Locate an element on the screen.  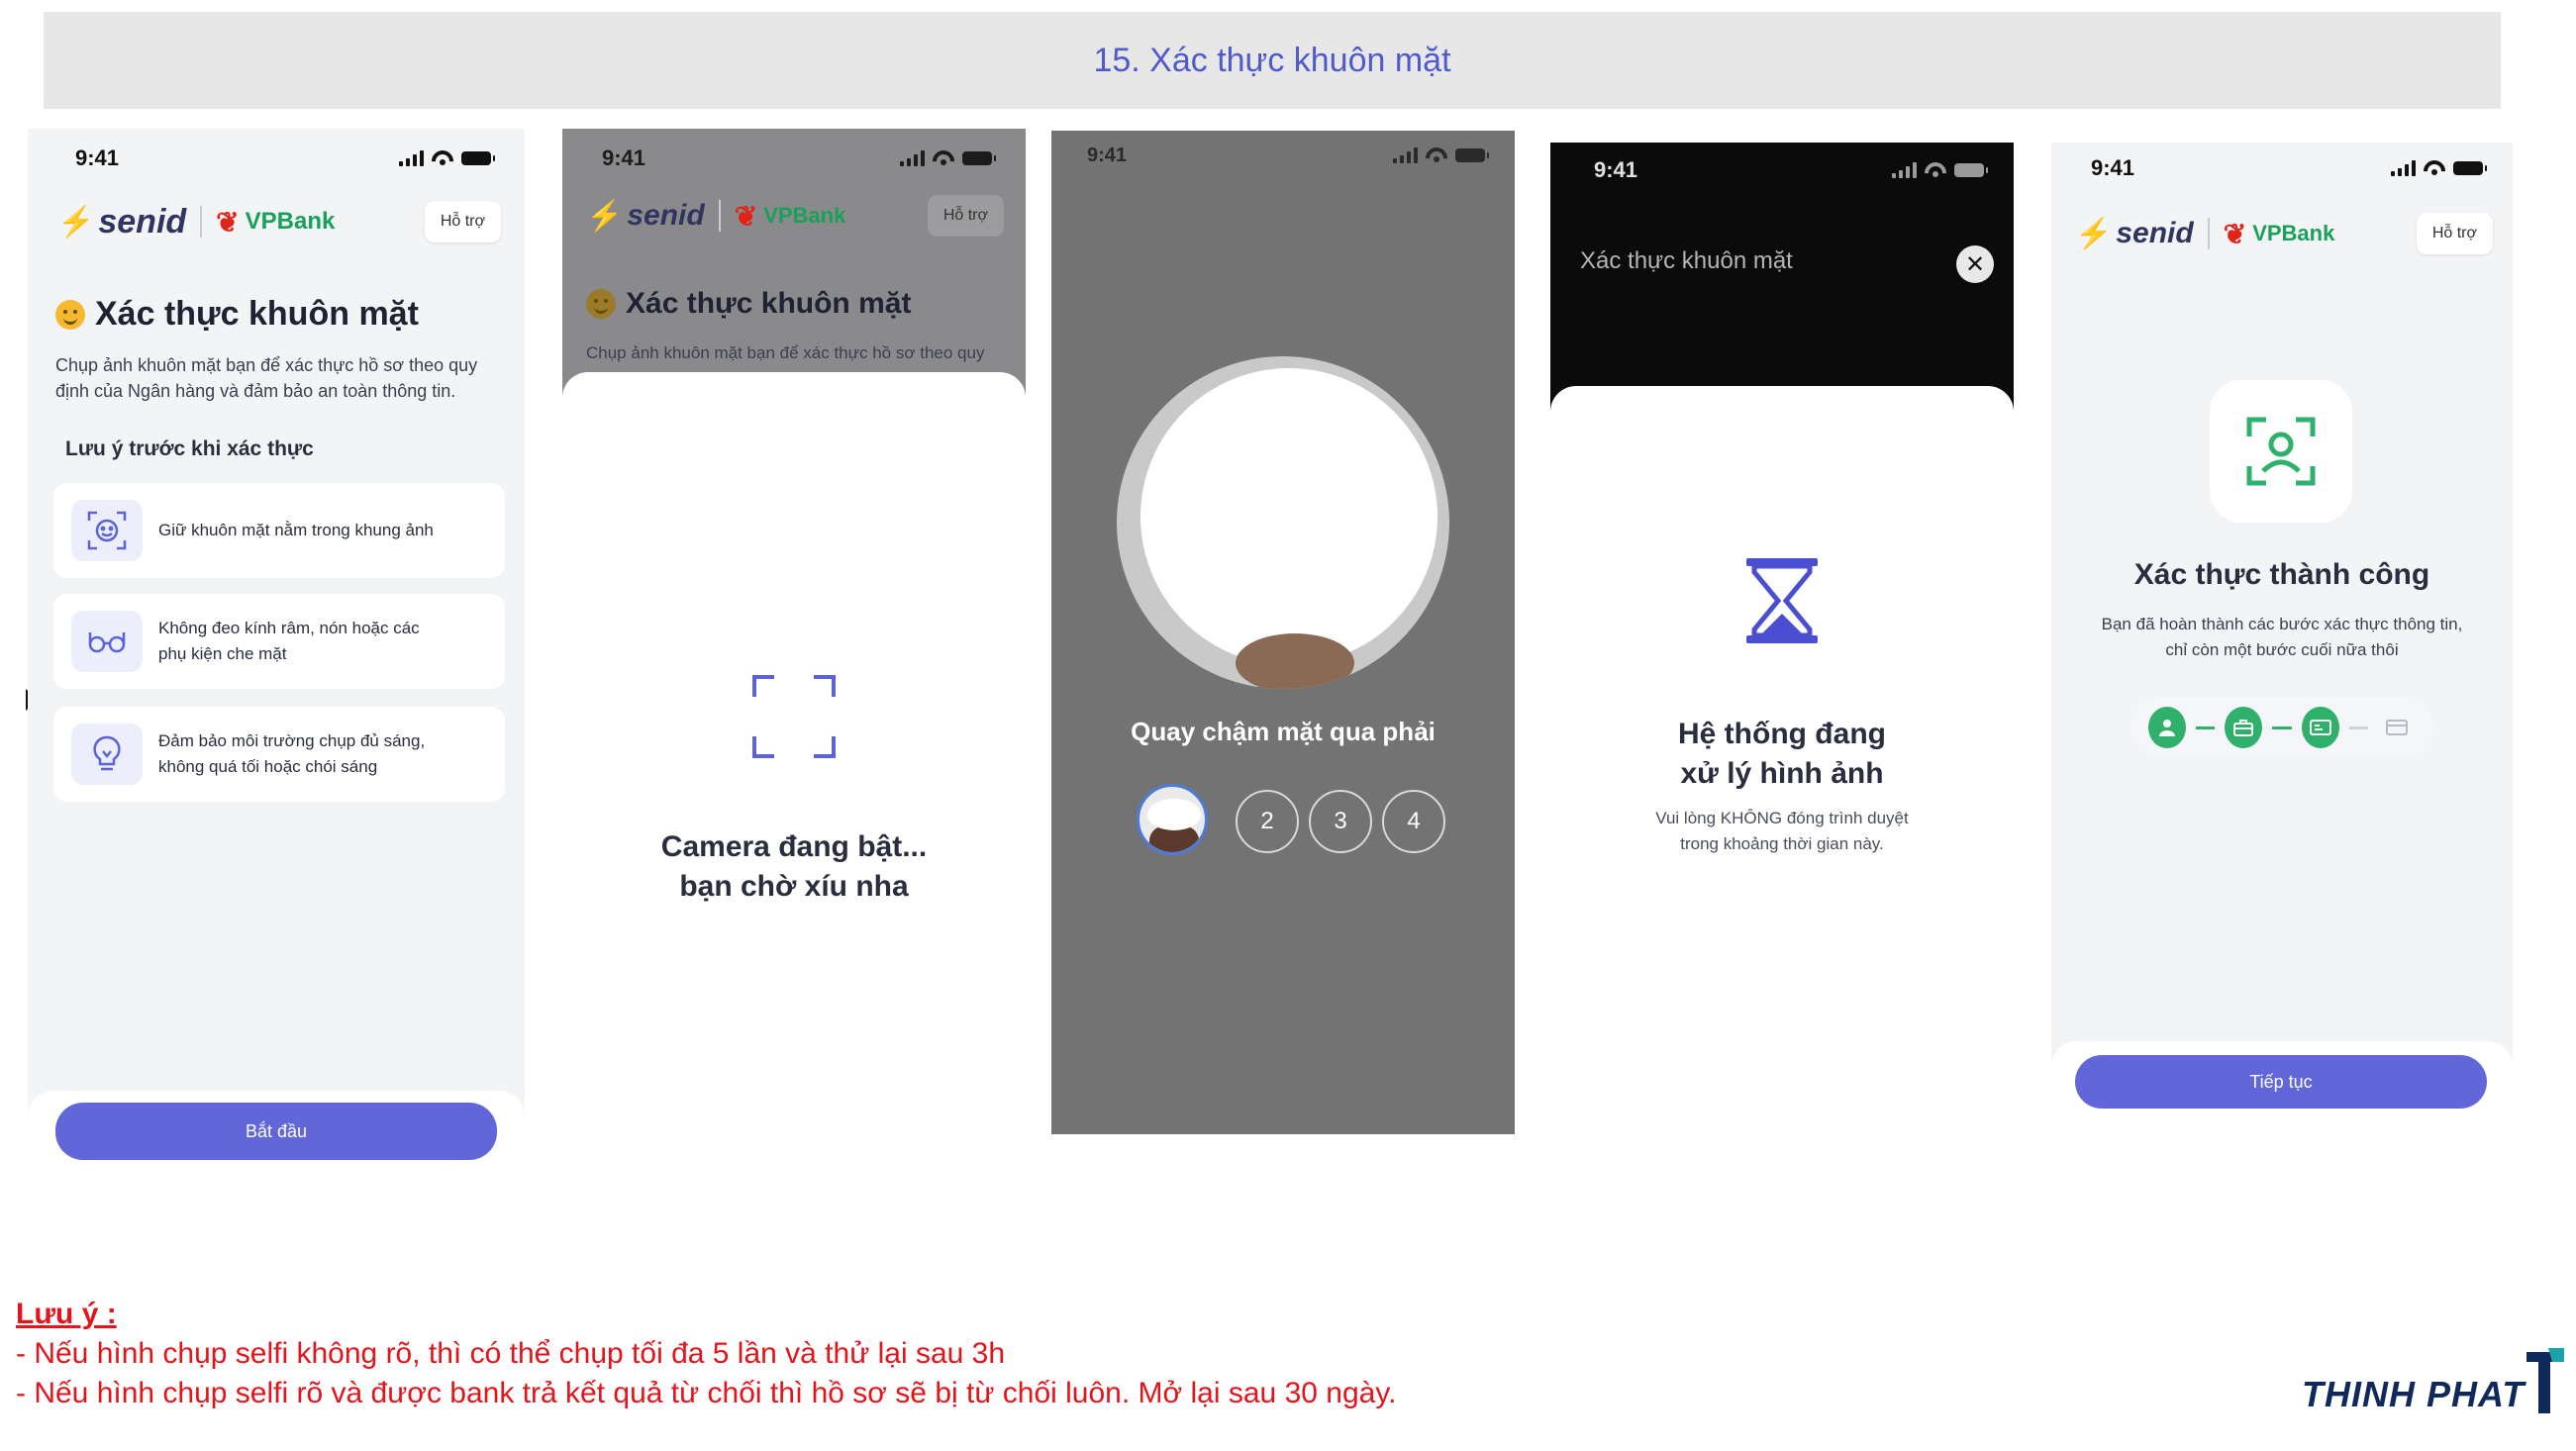
camera-frame-icon is located at coordinates (794, 719).